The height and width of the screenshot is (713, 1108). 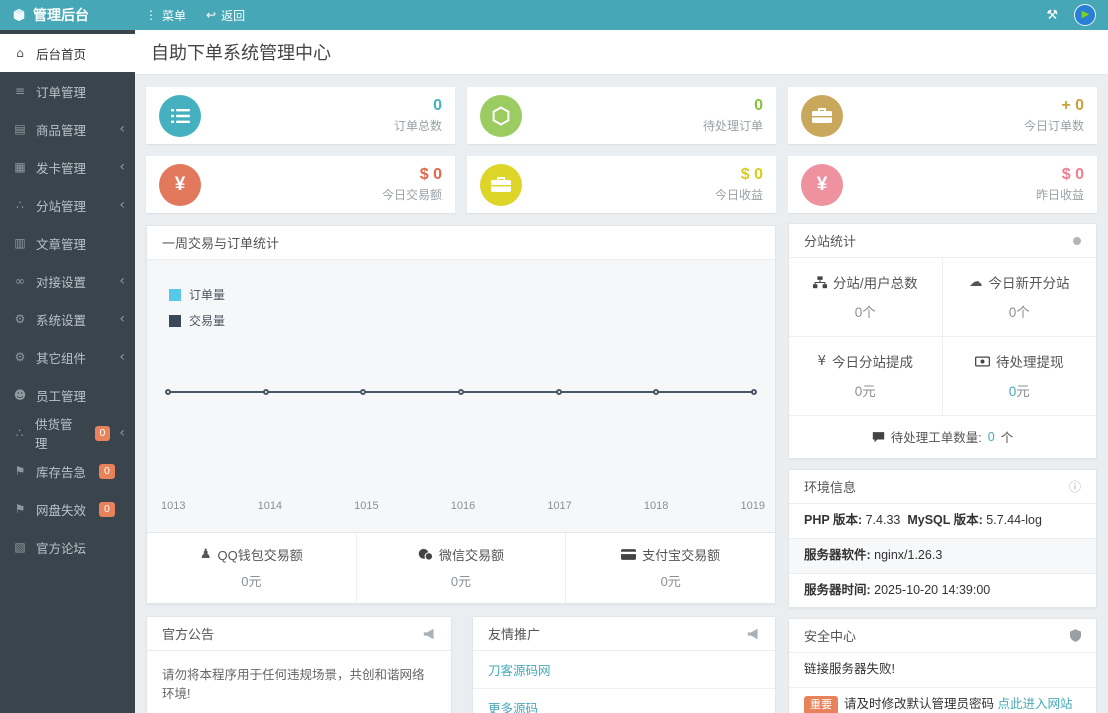 I want to click on pay-value: 0元, so click(x=670, y=581).